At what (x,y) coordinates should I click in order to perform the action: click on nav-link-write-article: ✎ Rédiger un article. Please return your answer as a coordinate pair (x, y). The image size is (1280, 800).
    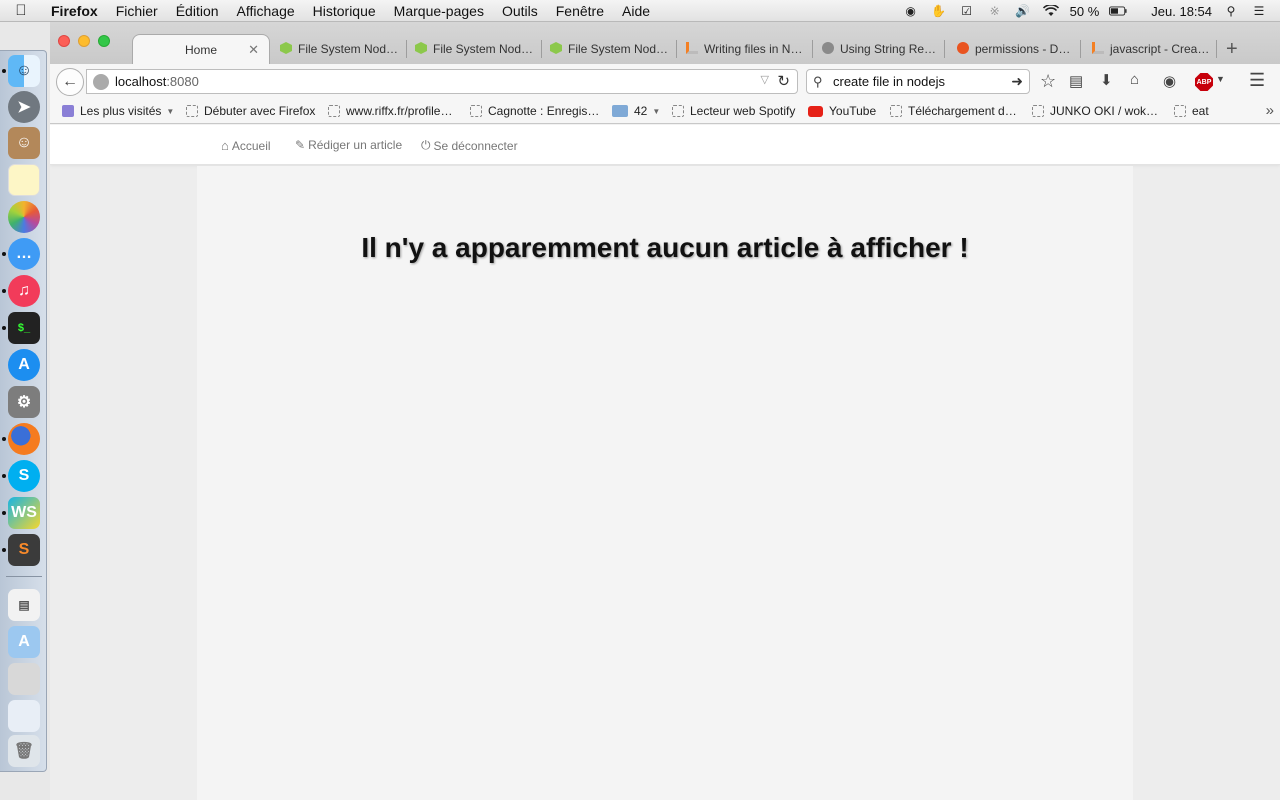
    Looking at the image, I should click on (348, 145).